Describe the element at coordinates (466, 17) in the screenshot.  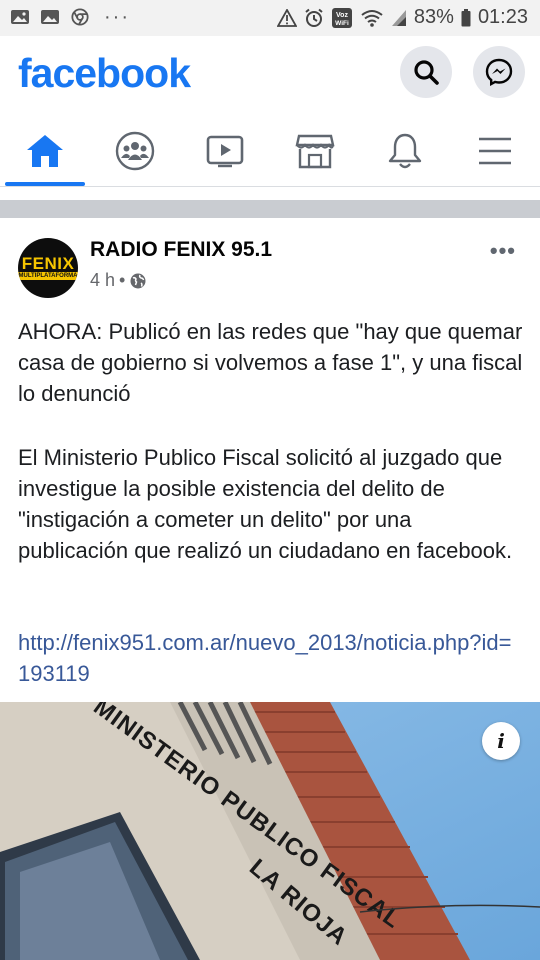
I see `battery-icon` at that location.